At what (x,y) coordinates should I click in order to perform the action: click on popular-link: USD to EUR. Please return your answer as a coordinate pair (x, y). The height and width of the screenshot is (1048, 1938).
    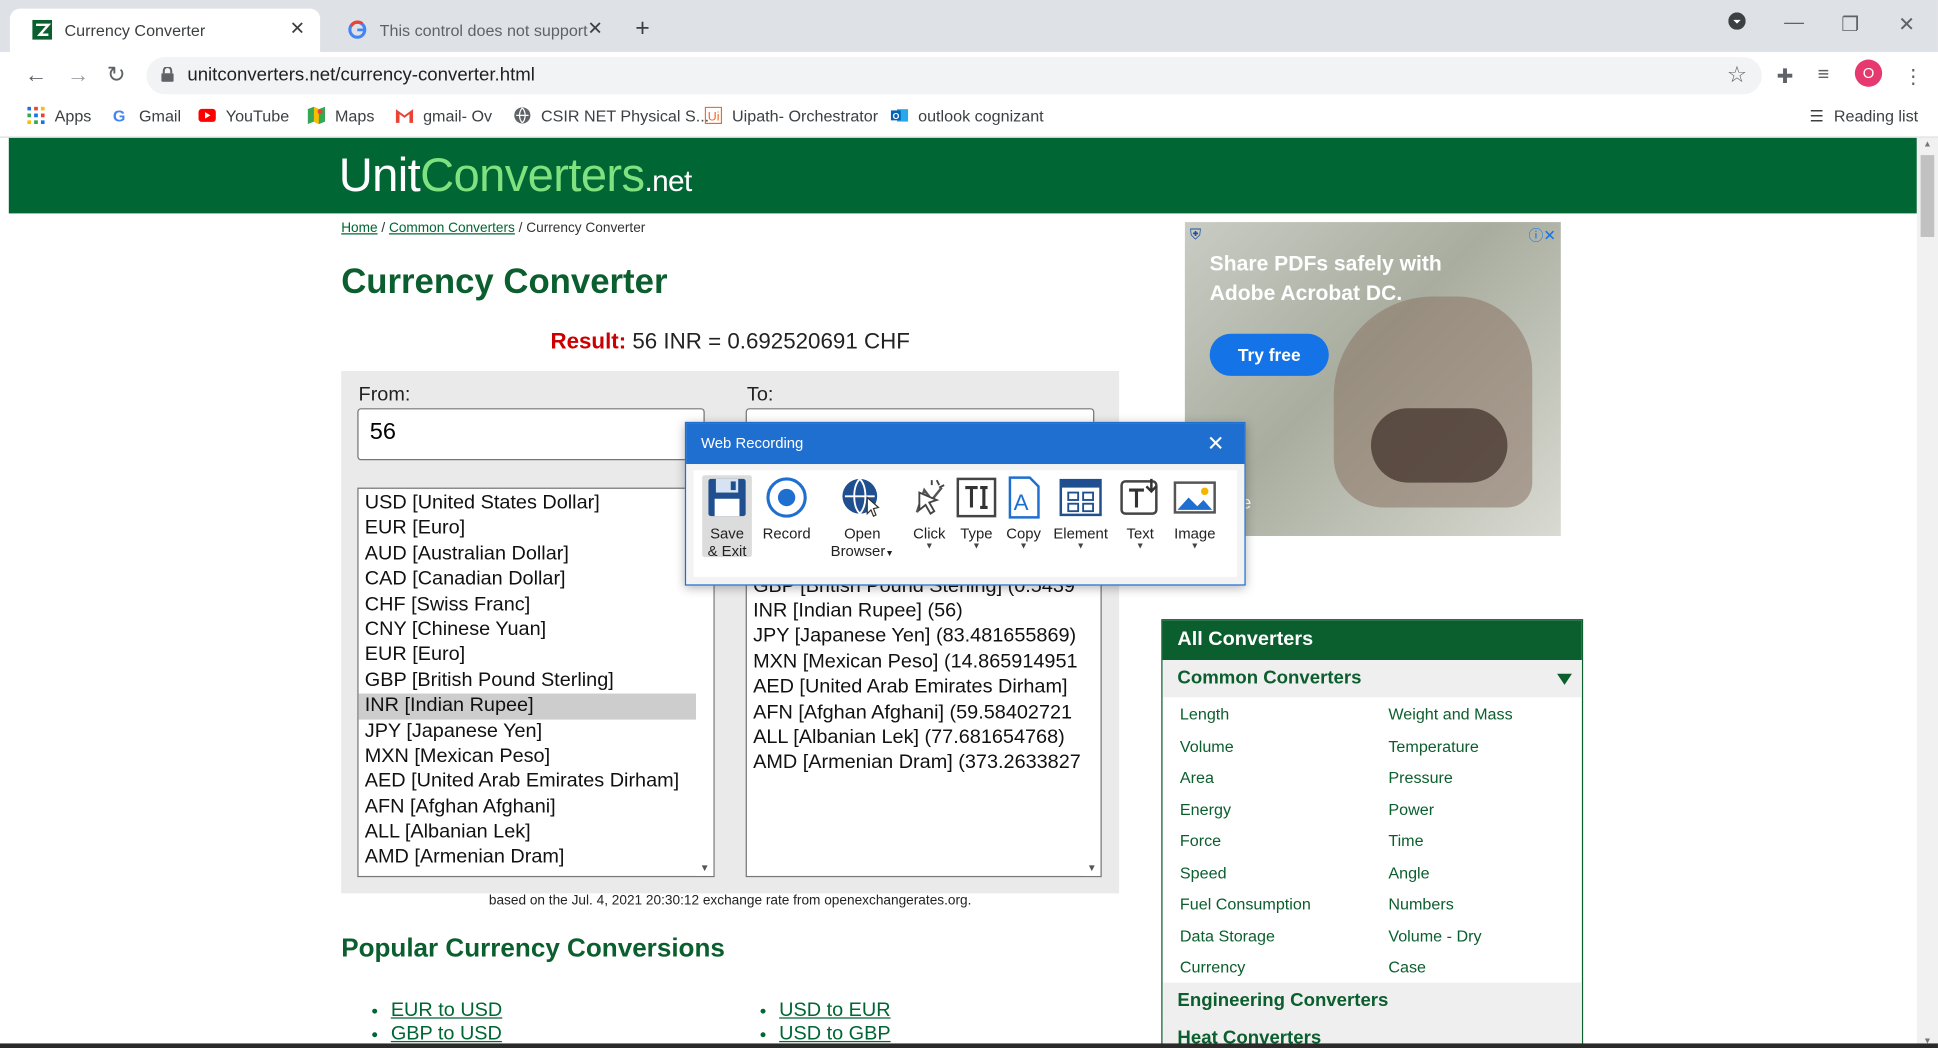
    Looking at the image, I should click on (834, 1010).